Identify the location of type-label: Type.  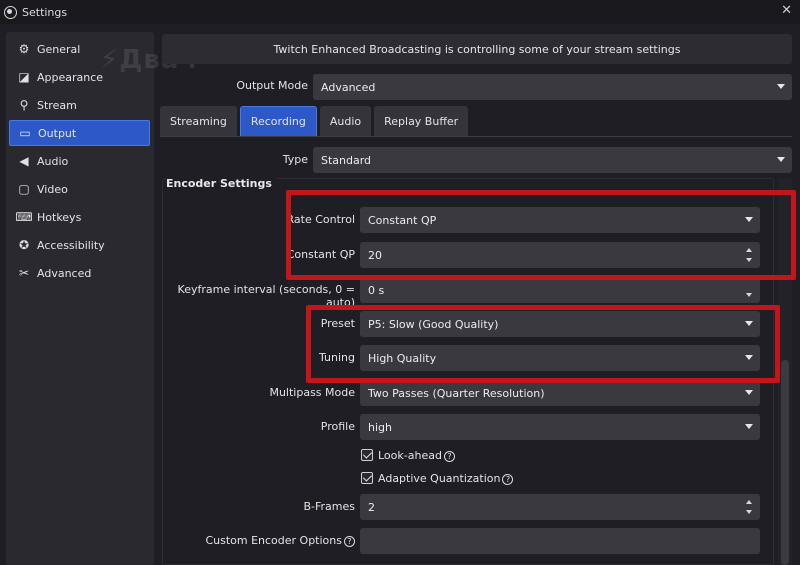
(295, 159).